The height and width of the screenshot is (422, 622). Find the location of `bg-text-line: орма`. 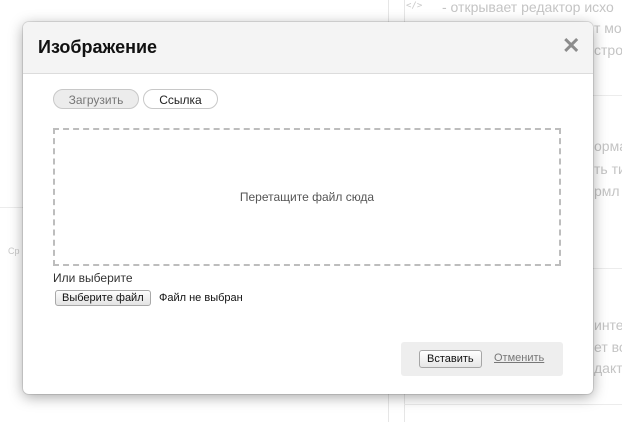

bg-text-line: орма is located at coordinates (608, 146).